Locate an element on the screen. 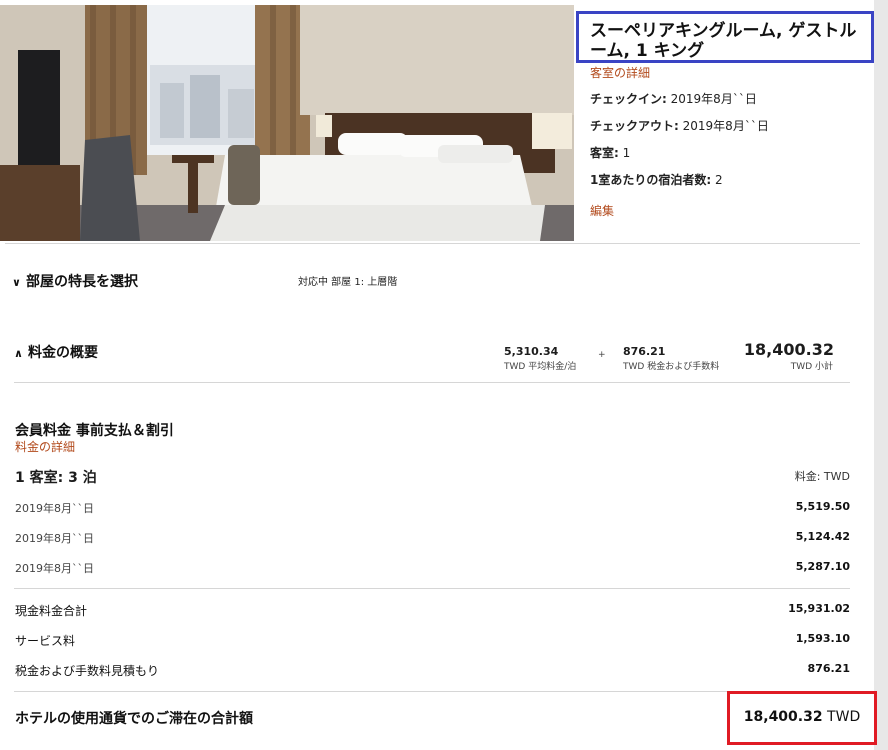  tax-estimate-value: 876.21 is located at coordinates (828, 668).